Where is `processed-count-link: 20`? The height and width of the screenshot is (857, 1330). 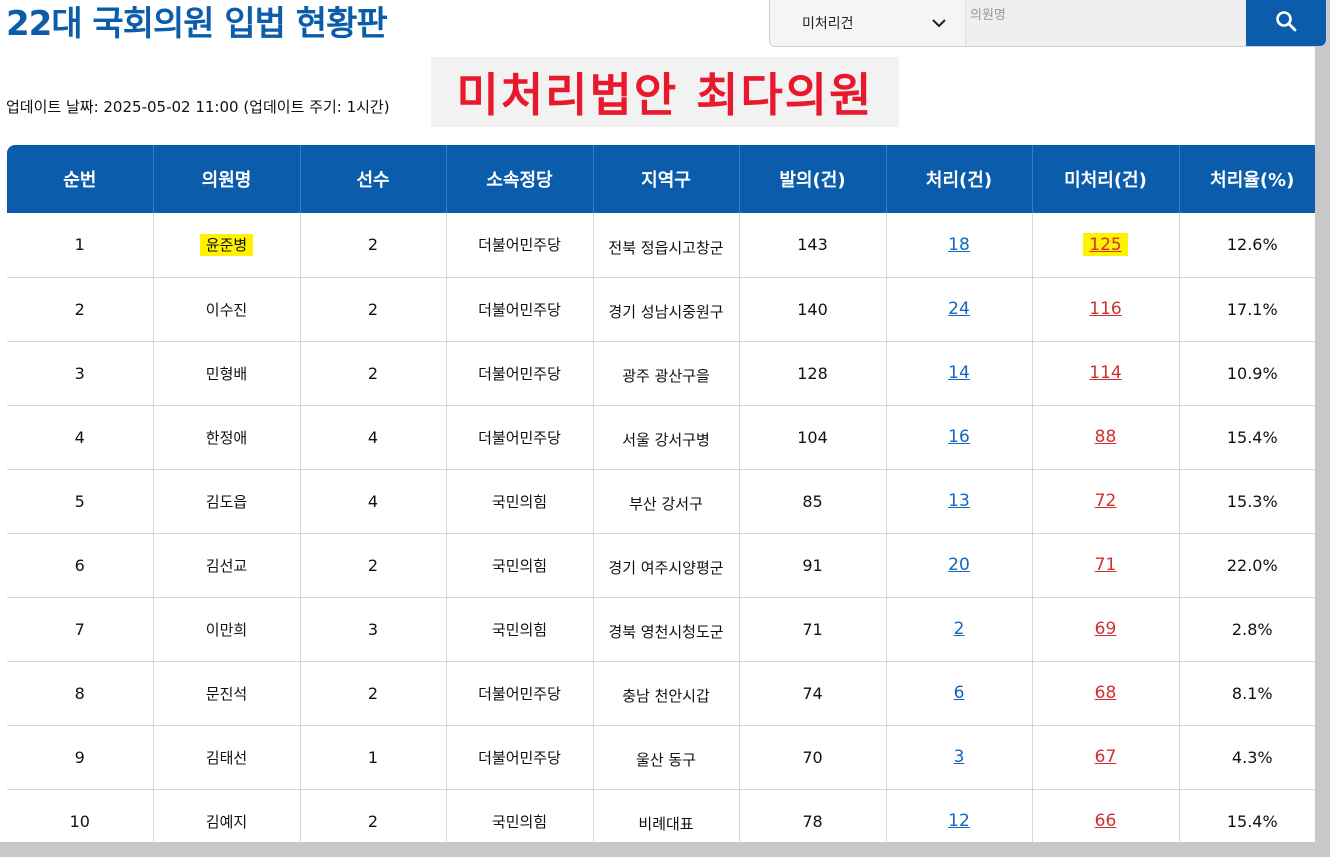 processed-count-link: 20 is located at coordinates (959, 565).